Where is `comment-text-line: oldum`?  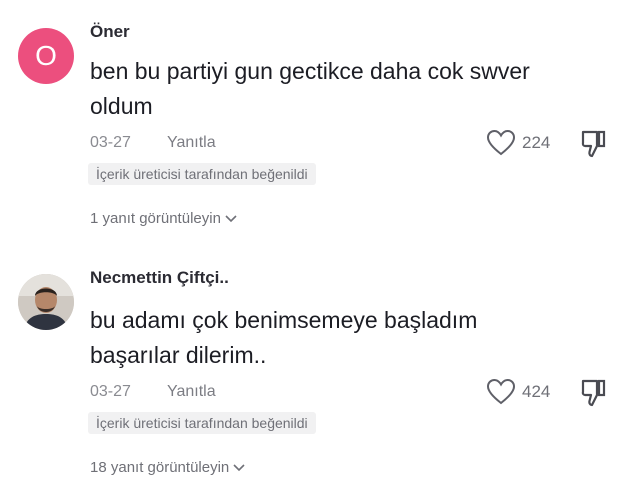
comment-text-line: oldum is located at coordinates (121, 106).